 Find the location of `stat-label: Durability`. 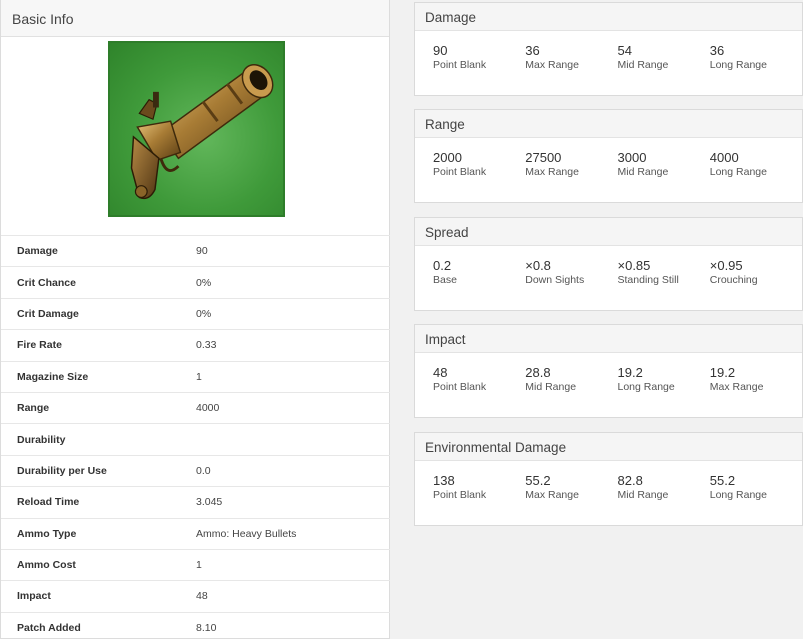

stat-label: Durability is located at coordinates (41, 439).